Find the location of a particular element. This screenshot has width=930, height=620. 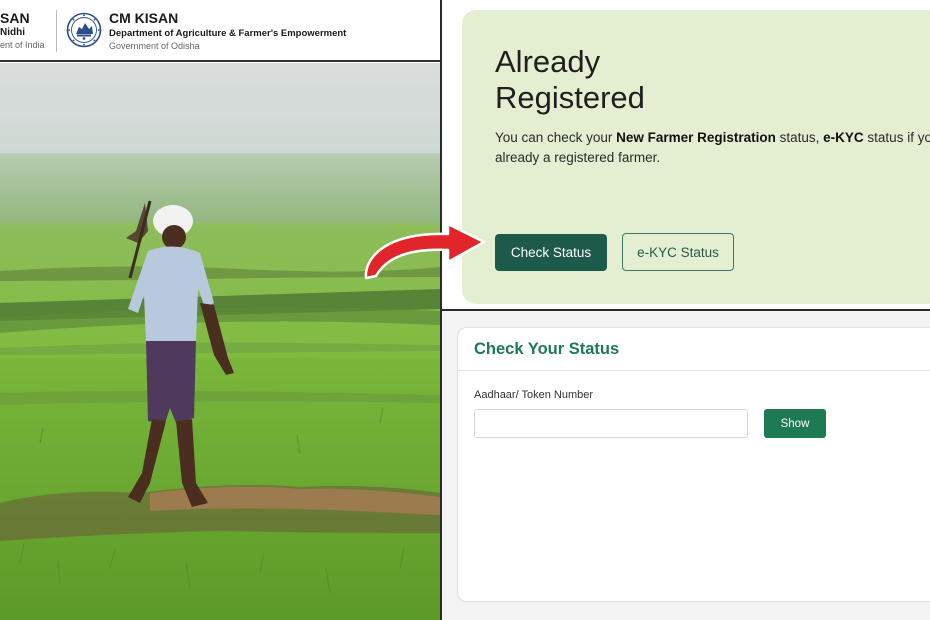

check-status-button: Check Status is located at coordinates (551, 252).